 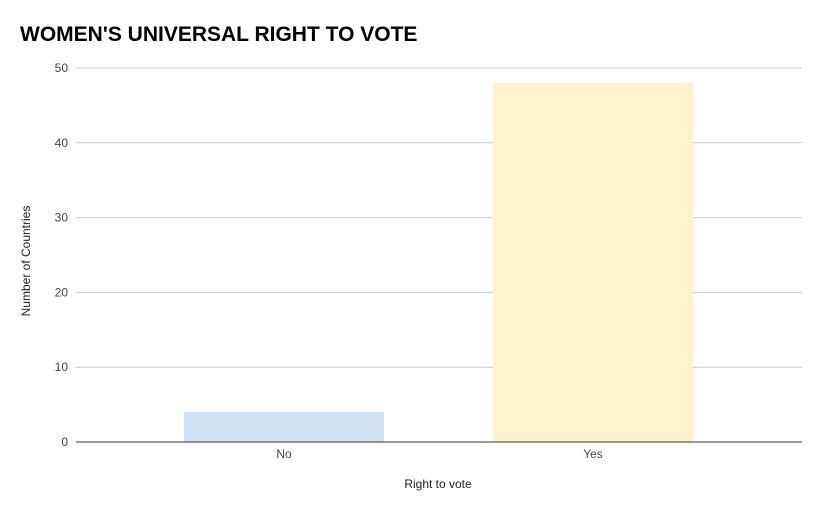 What do you see at coordinates (62, 143) in the screenshot?
I see `y-tick-label: 40` at bounding box center [62, 143].